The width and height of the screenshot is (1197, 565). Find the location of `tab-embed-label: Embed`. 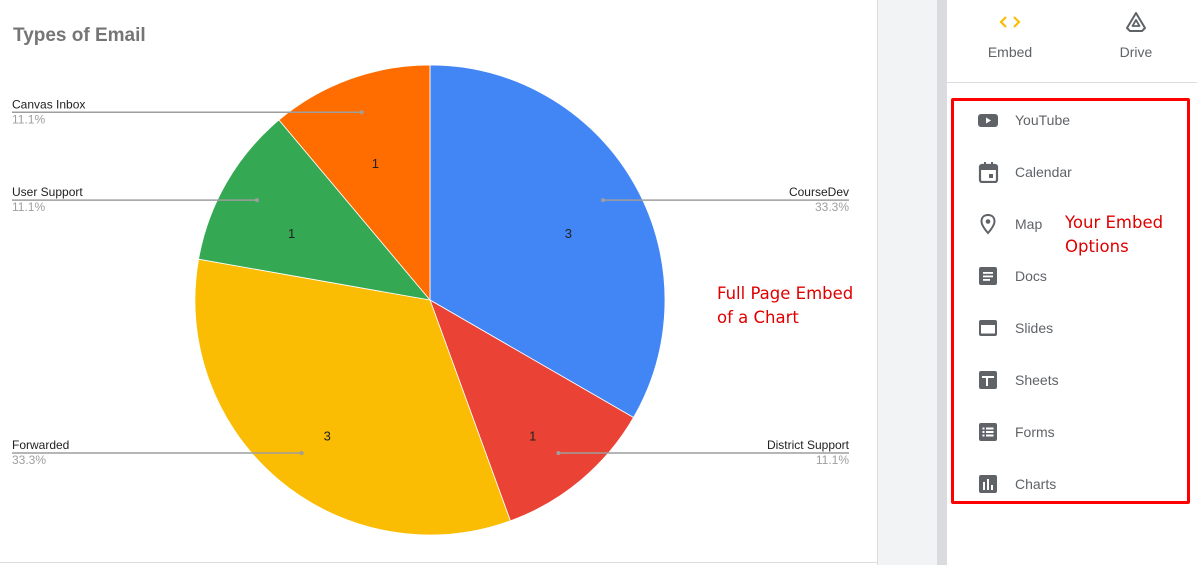

tab-embed-label: Embed is located at coordinates (1010, 52).